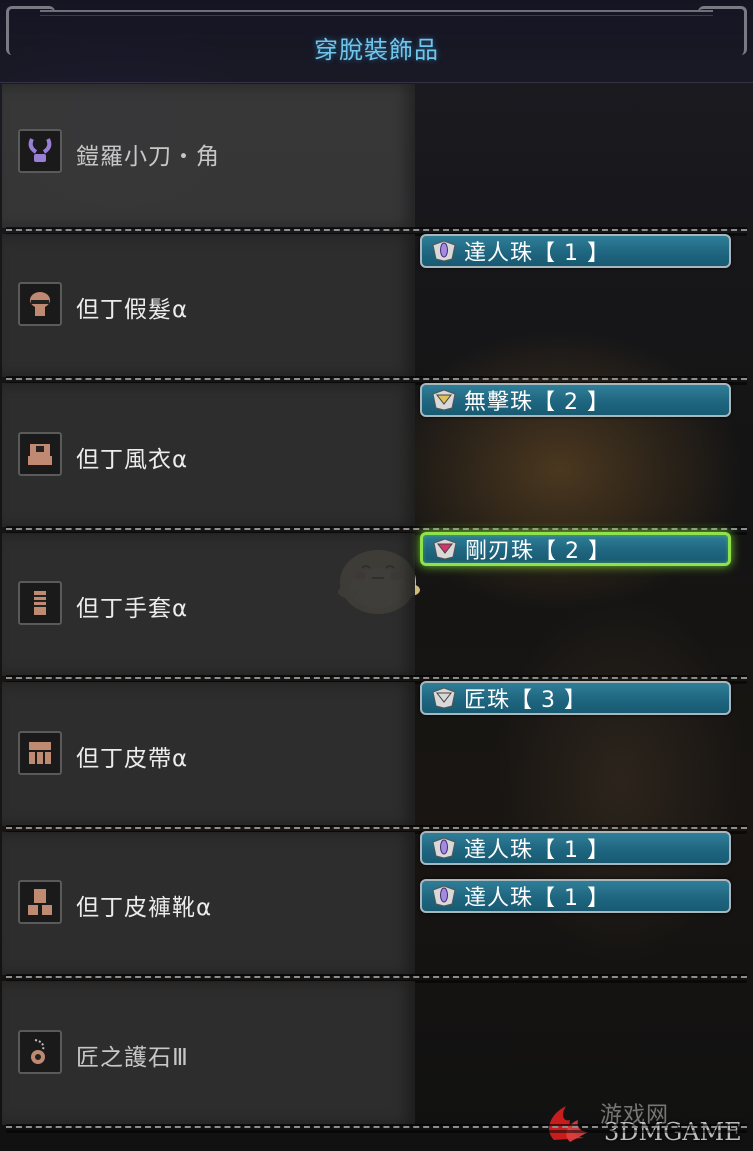 The image size is (753, 1151). Describe the element at coordinates (132, 1057) in the screenshot. I see `equipment-name: 匠之護石Ⅲ` at that location.